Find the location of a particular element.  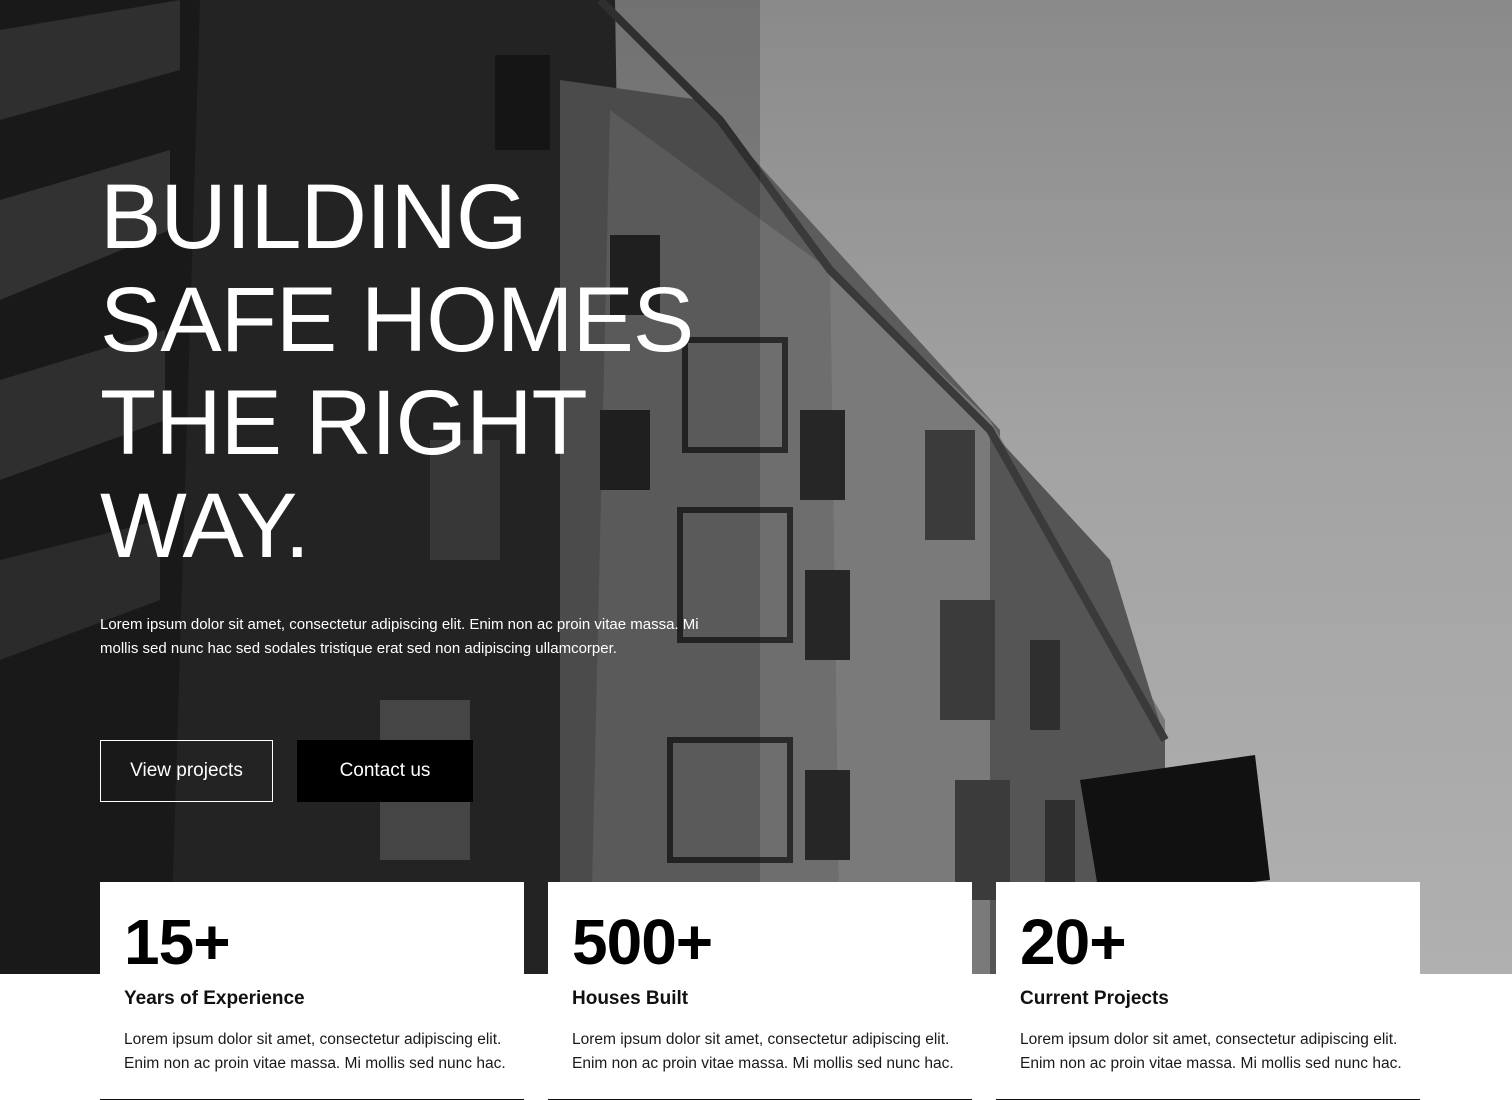

stat-value: 15+ is located at coordinates (177, 942).